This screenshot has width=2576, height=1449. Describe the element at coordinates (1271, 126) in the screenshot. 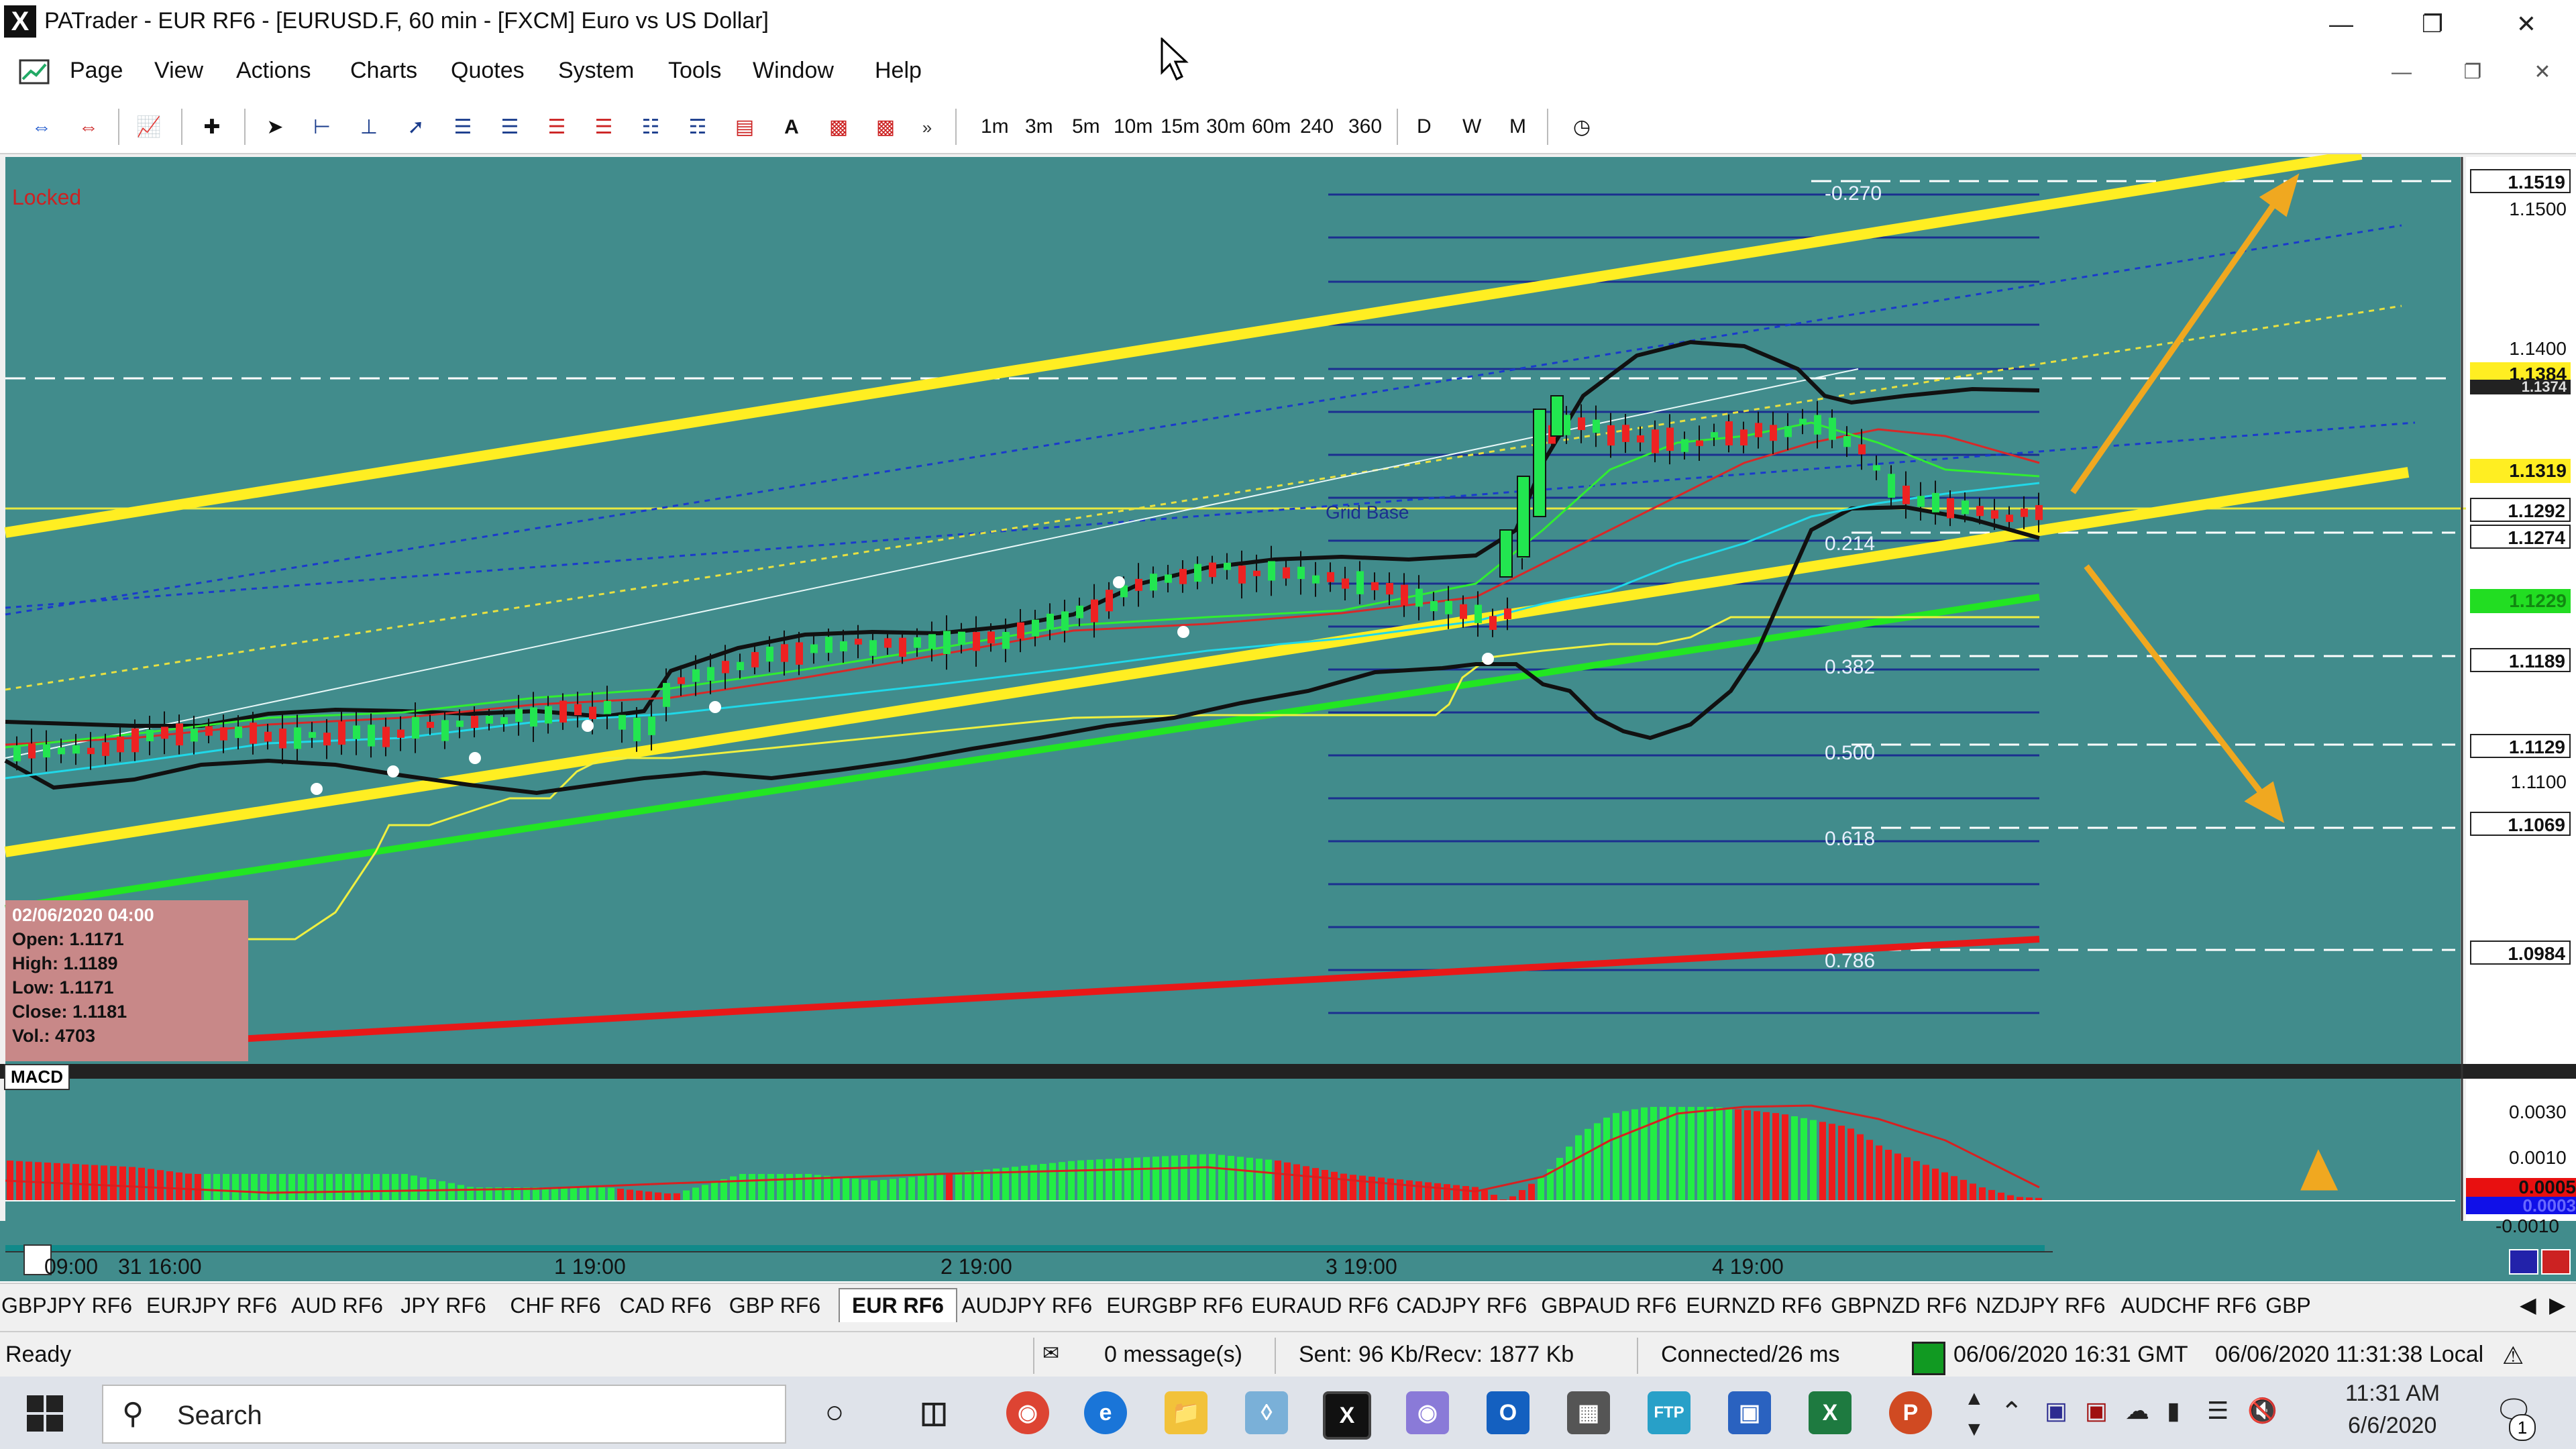

I see `timeframe-60m: 60m` at that location.